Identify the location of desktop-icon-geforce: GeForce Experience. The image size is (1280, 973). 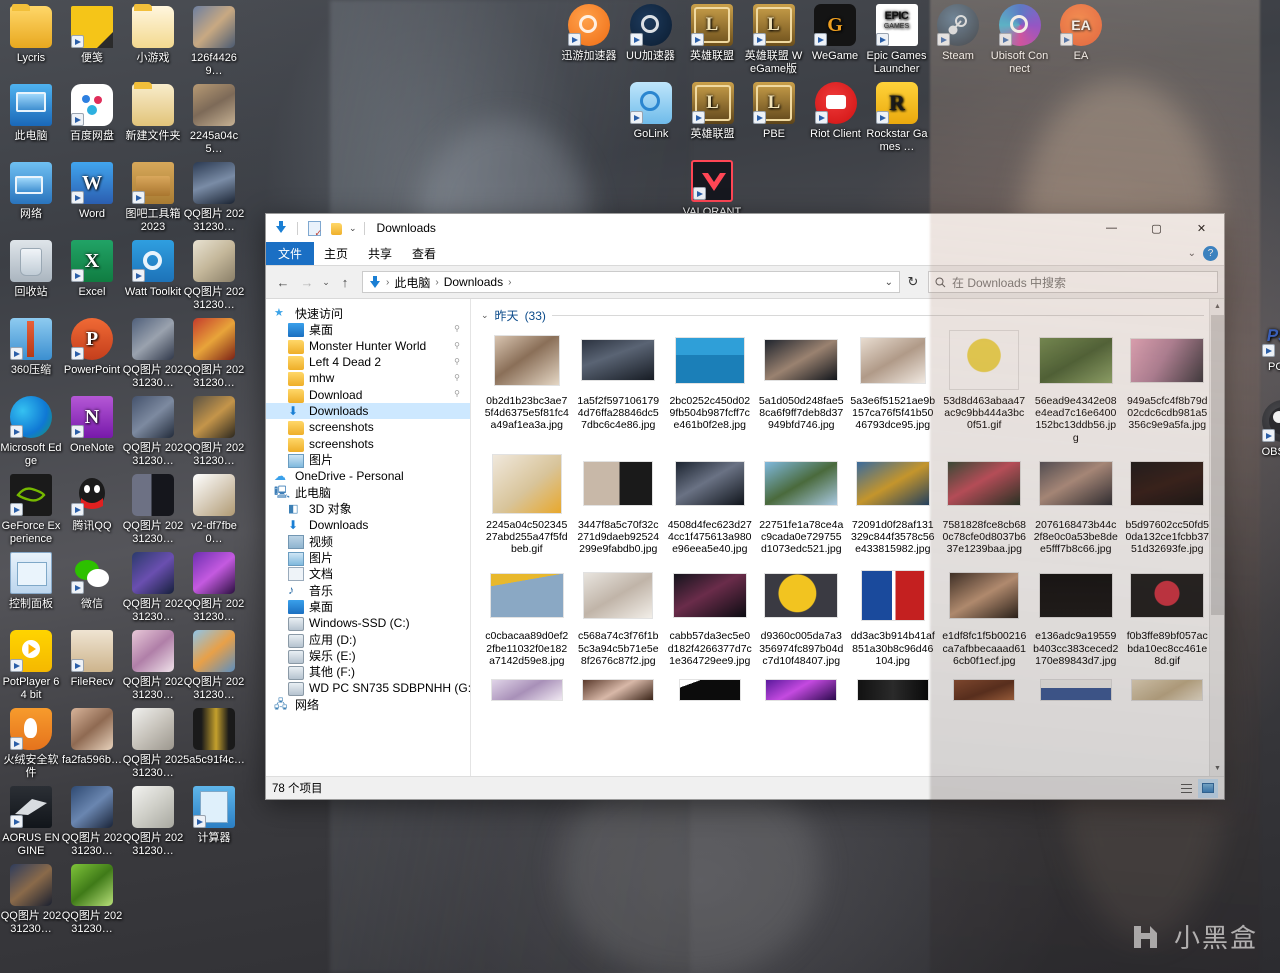
(31, 509).